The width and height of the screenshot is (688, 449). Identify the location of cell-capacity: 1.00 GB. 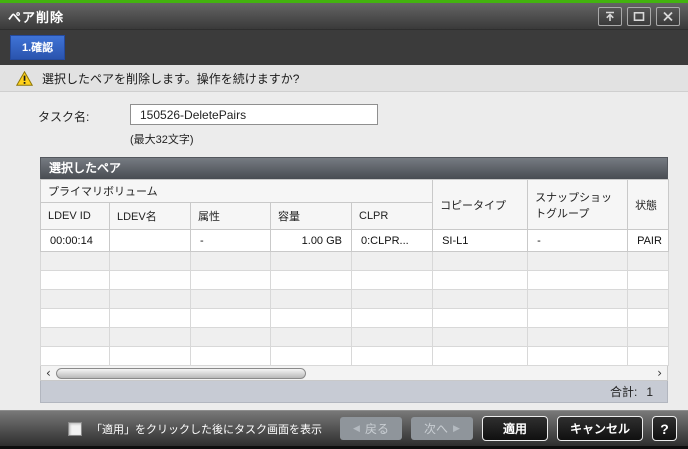
(311, 240).